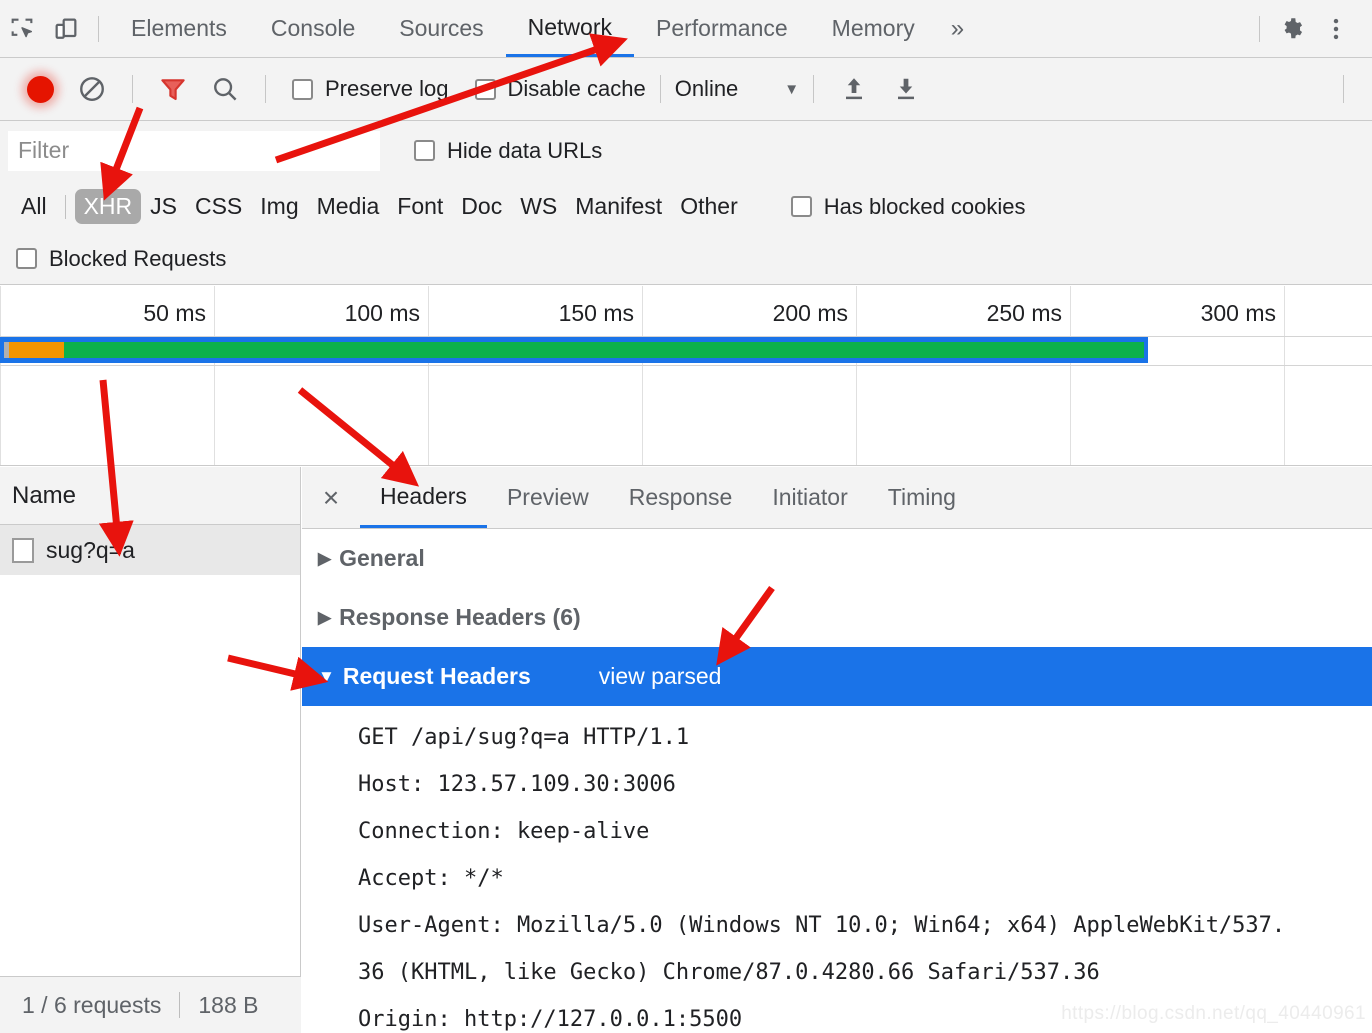 Image resolution: width=1372 pixels, height=1033 pixels. What do you see at coordinates (22, 29) in the screenshot?
I see `inspect-element-icon` at bounding box center [22, 29].